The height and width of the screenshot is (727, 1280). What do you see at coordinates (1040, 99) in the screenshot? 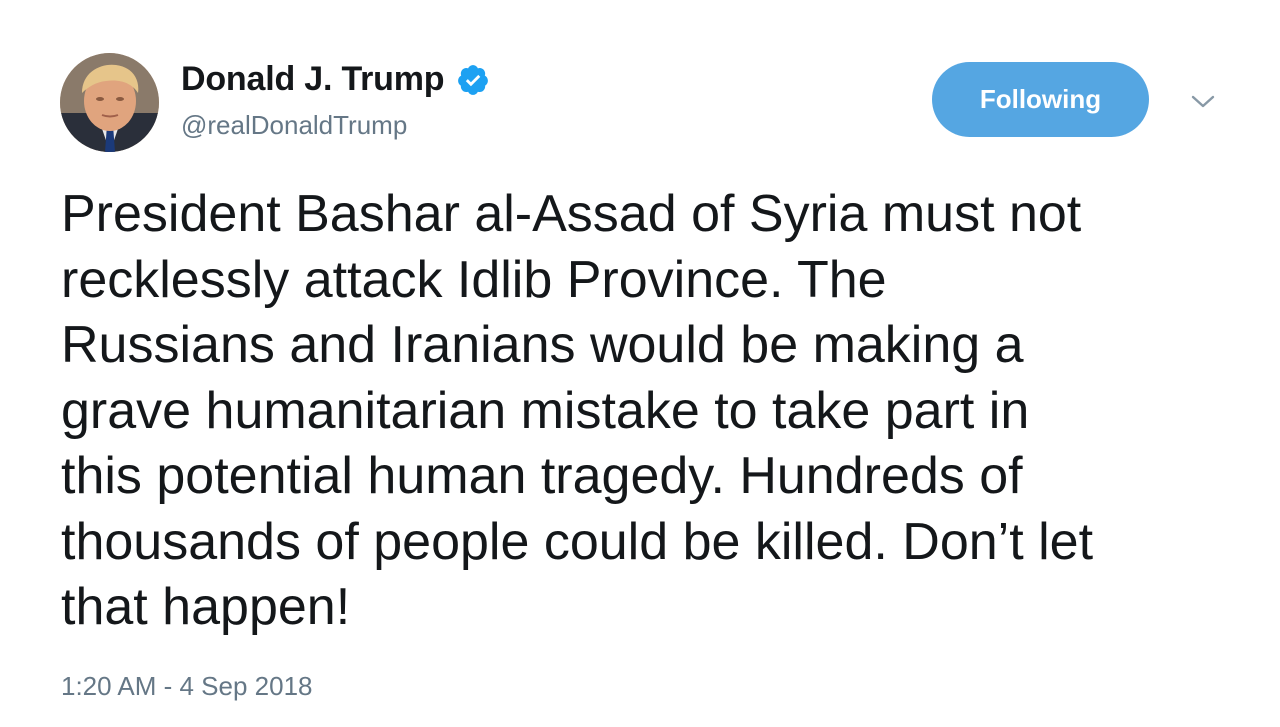
I see `following-button: Following` at bounding box center [1040, 99].